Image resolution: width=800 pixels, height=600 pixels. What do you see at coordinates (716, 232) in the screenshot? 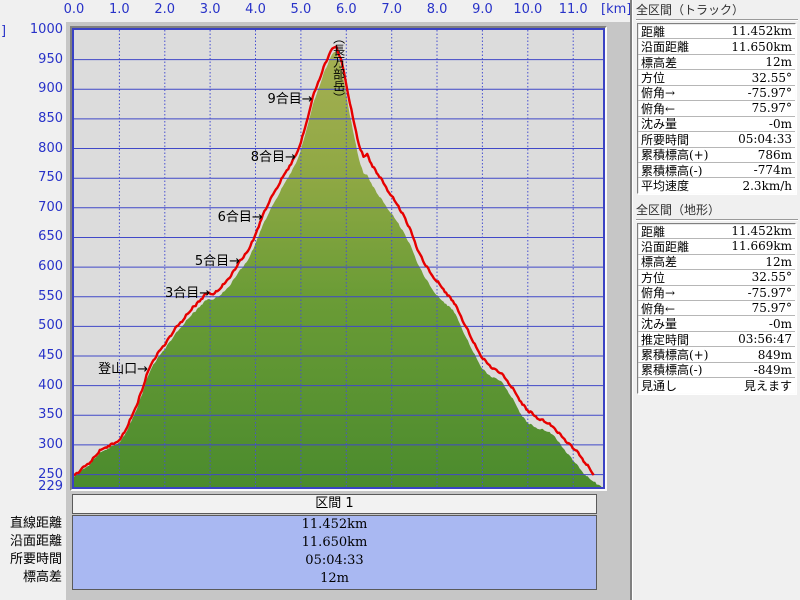
I see `info-row: 距離 11.452km` at bounding box center [716, 232].